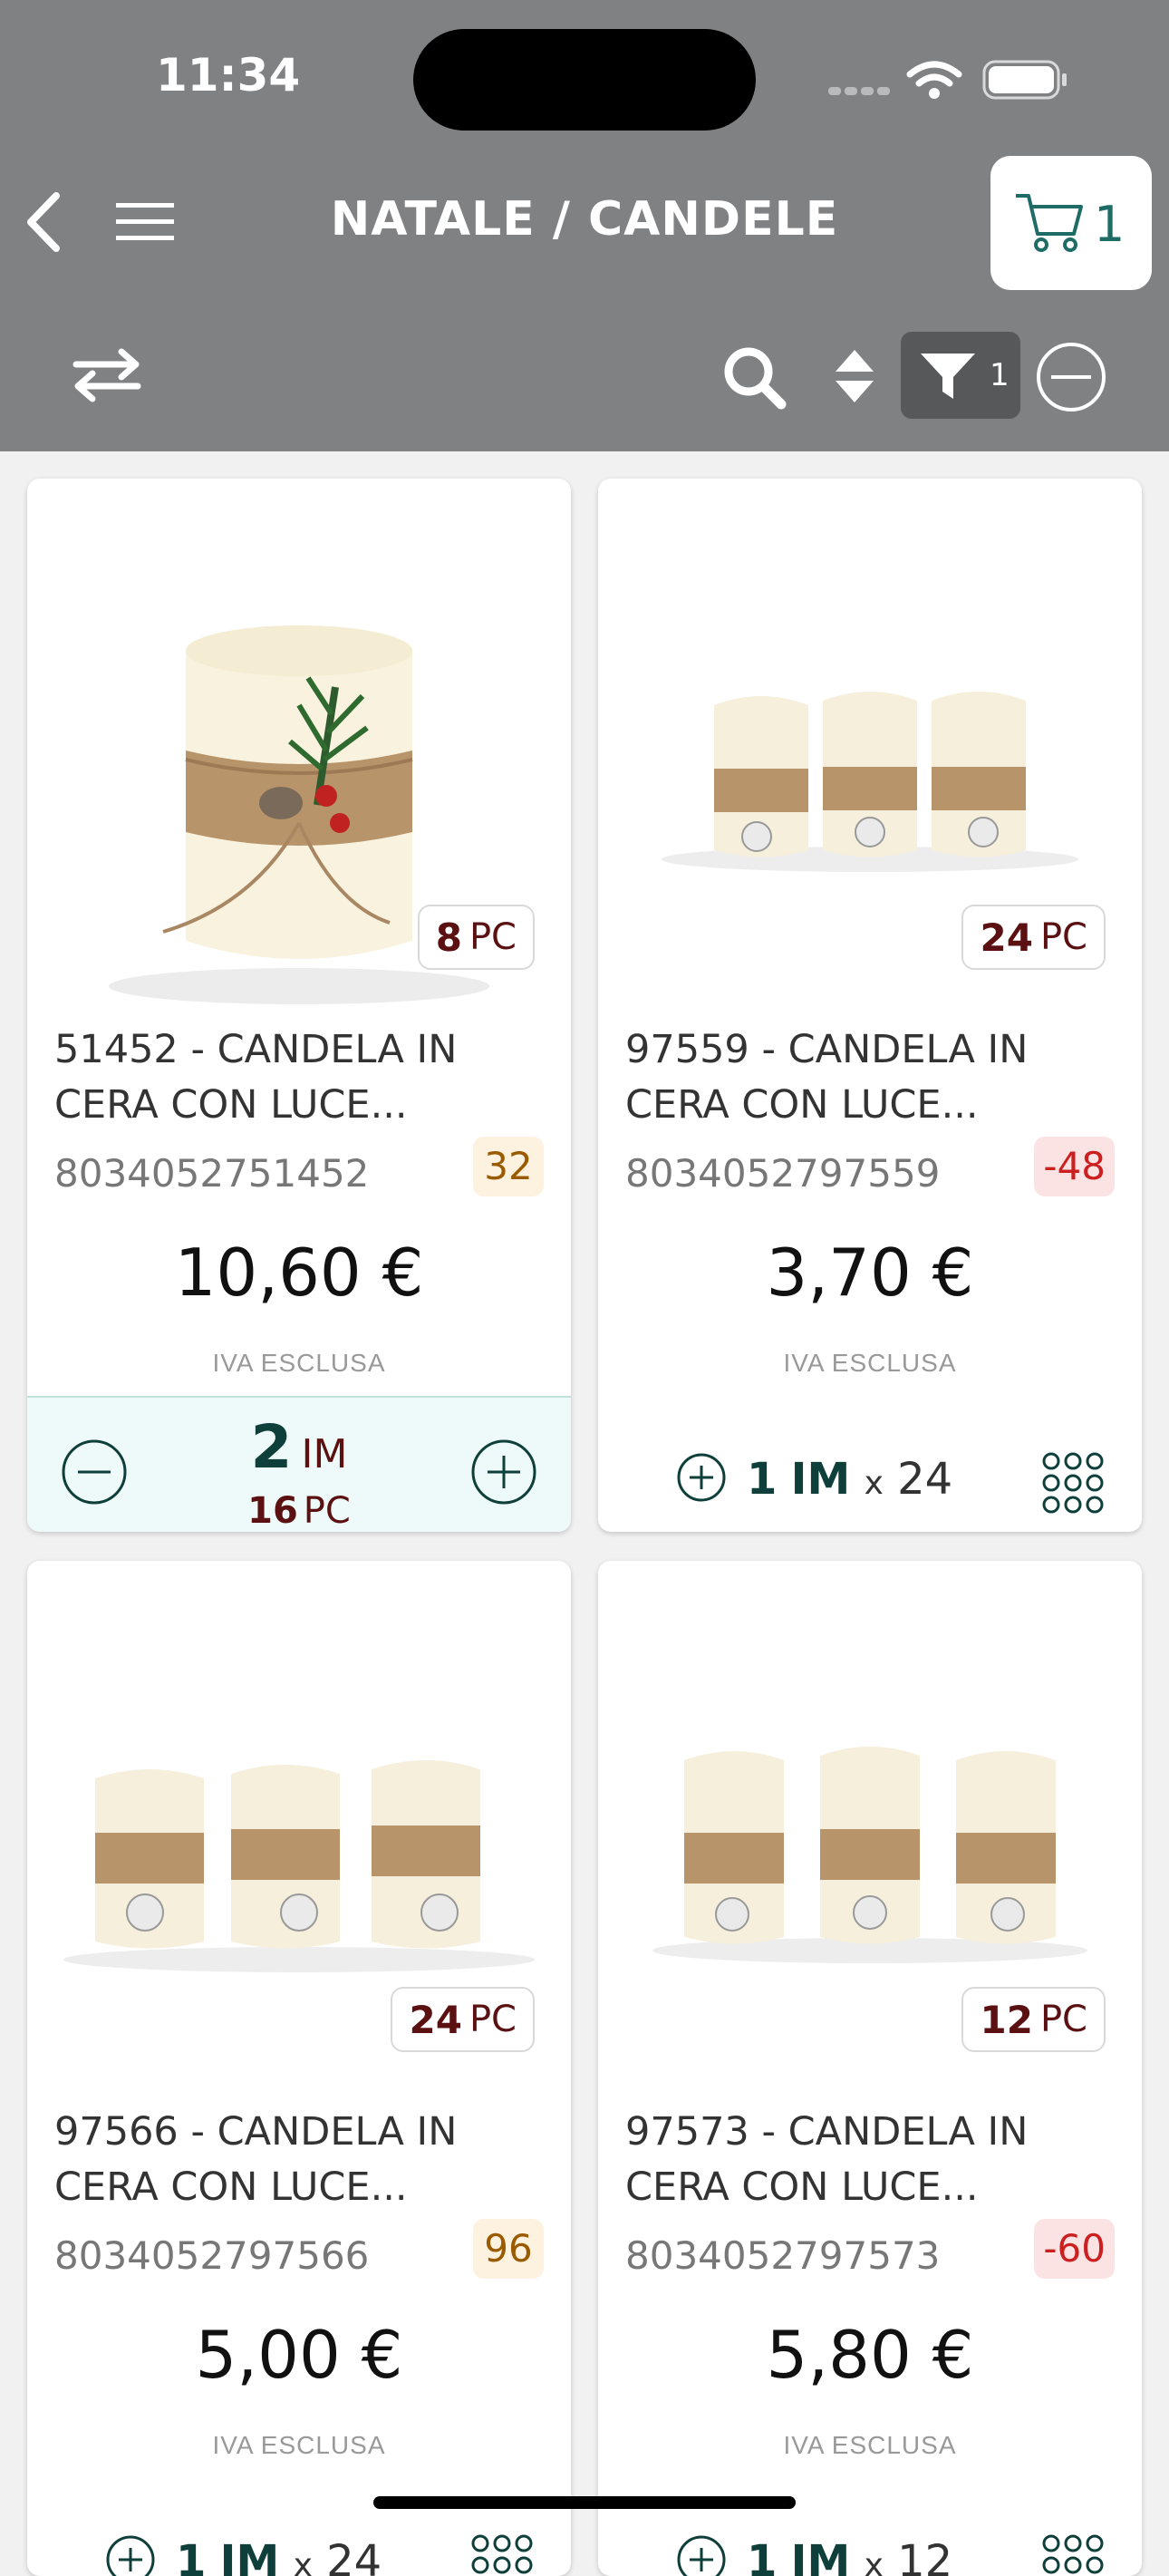  What do you see at coordinates (870, 1273) in the screenshot?
I see `product-price: 3,70 €` at bounding box center [870, 1273].